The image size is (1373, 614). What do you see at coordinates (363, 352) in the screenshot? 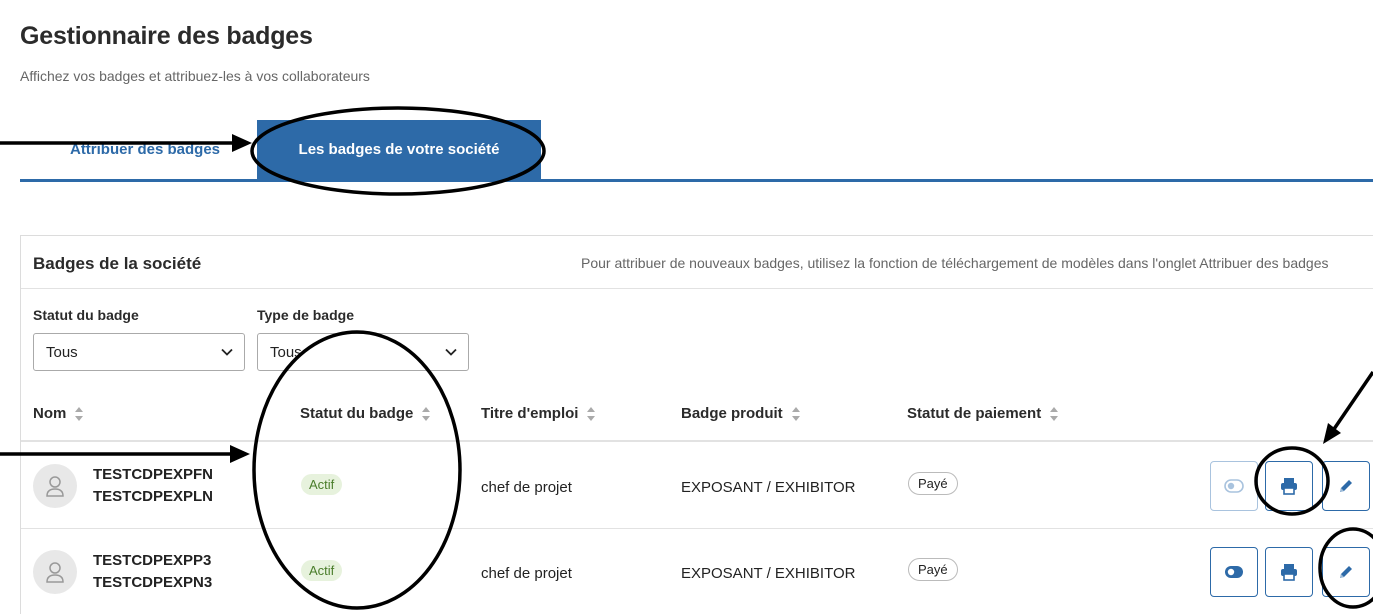
I see `type-filter-select: Tous` at bounding box center [363, 352].